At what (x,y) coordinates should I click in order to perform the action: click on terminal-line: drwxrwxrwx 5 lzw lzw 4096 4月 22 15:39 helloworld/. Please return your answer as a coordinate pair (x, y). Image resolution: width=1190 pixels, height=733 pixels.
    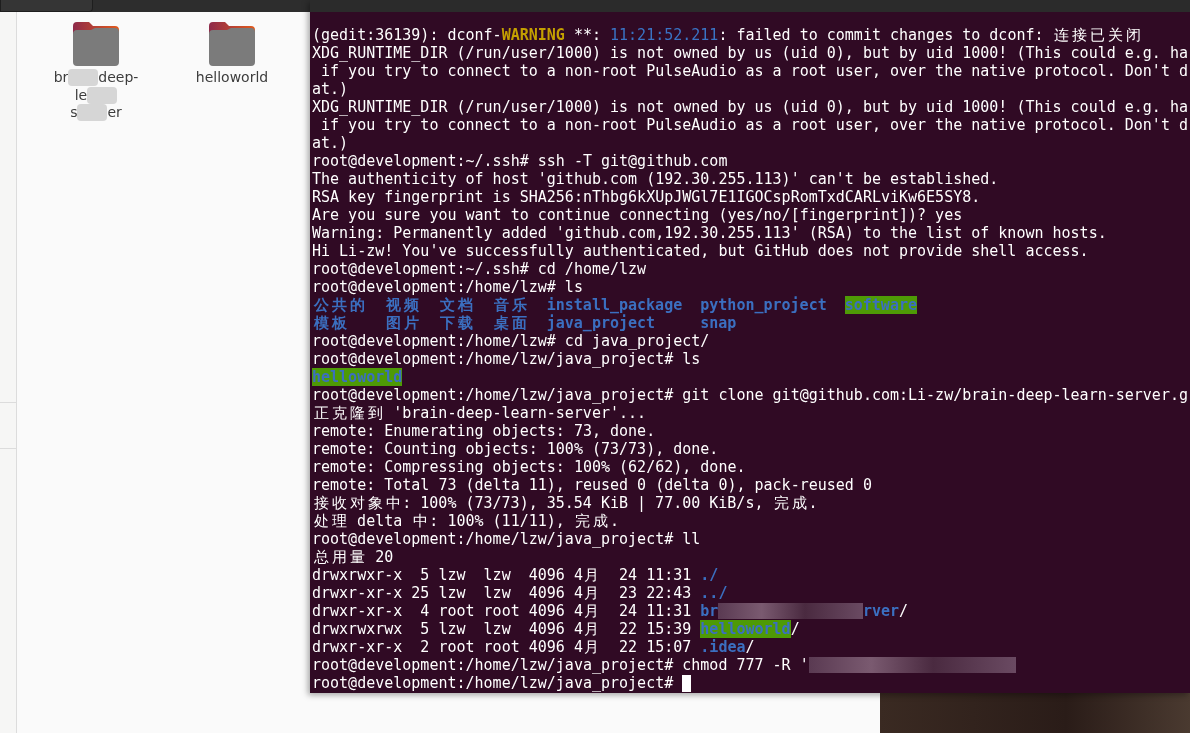
    Looking at the image, I should click on (556, 629).